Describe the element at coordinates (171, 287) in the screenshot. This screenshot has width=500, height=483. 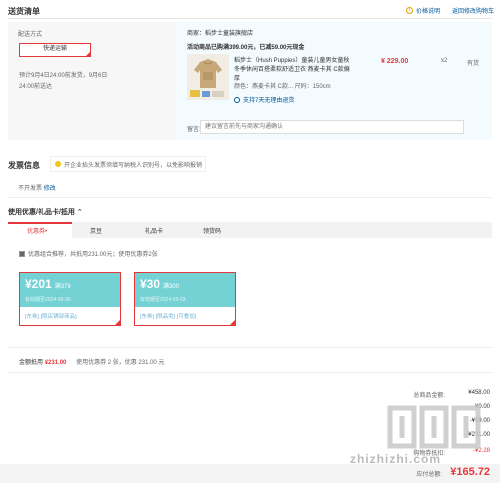
I see `coupon-condition: 满300` at that location.